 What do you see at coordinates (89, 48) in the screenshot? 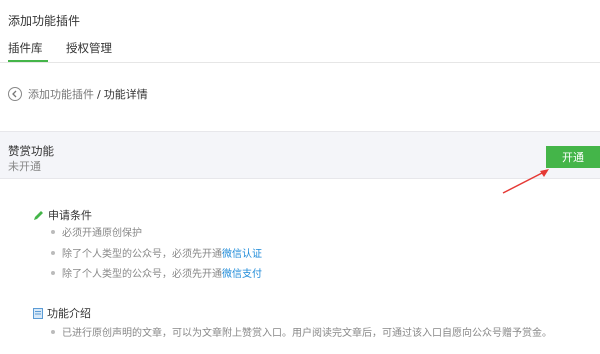
I see `tab-authorization-management: 授权管理` at bounding box center [89, 48].